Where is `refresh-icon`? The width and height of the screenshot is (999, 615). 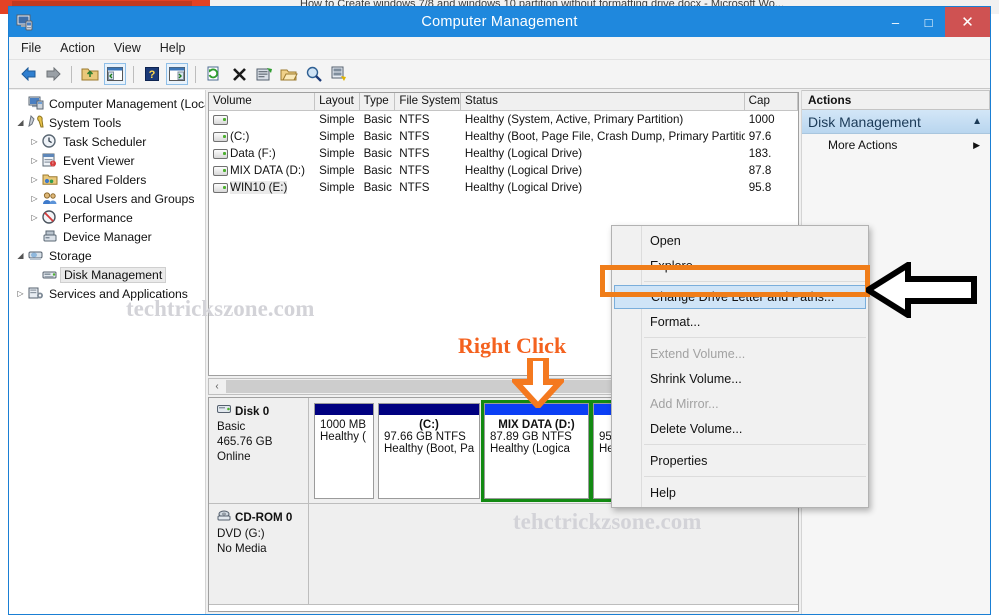 refresh-icon is located at coordinates (214, 74).